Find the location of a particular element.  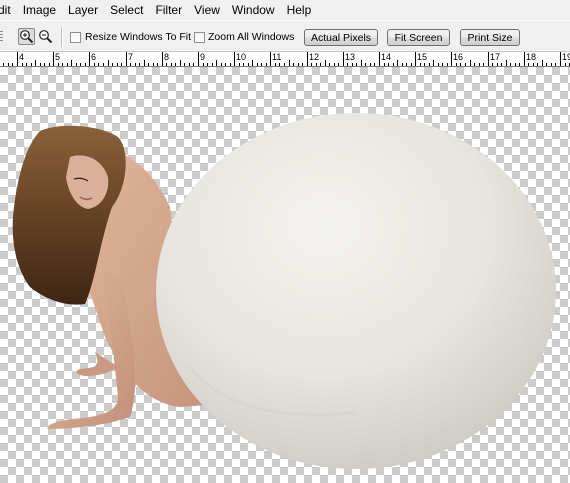

zoom-in-button is located at coordinates (26, 36).